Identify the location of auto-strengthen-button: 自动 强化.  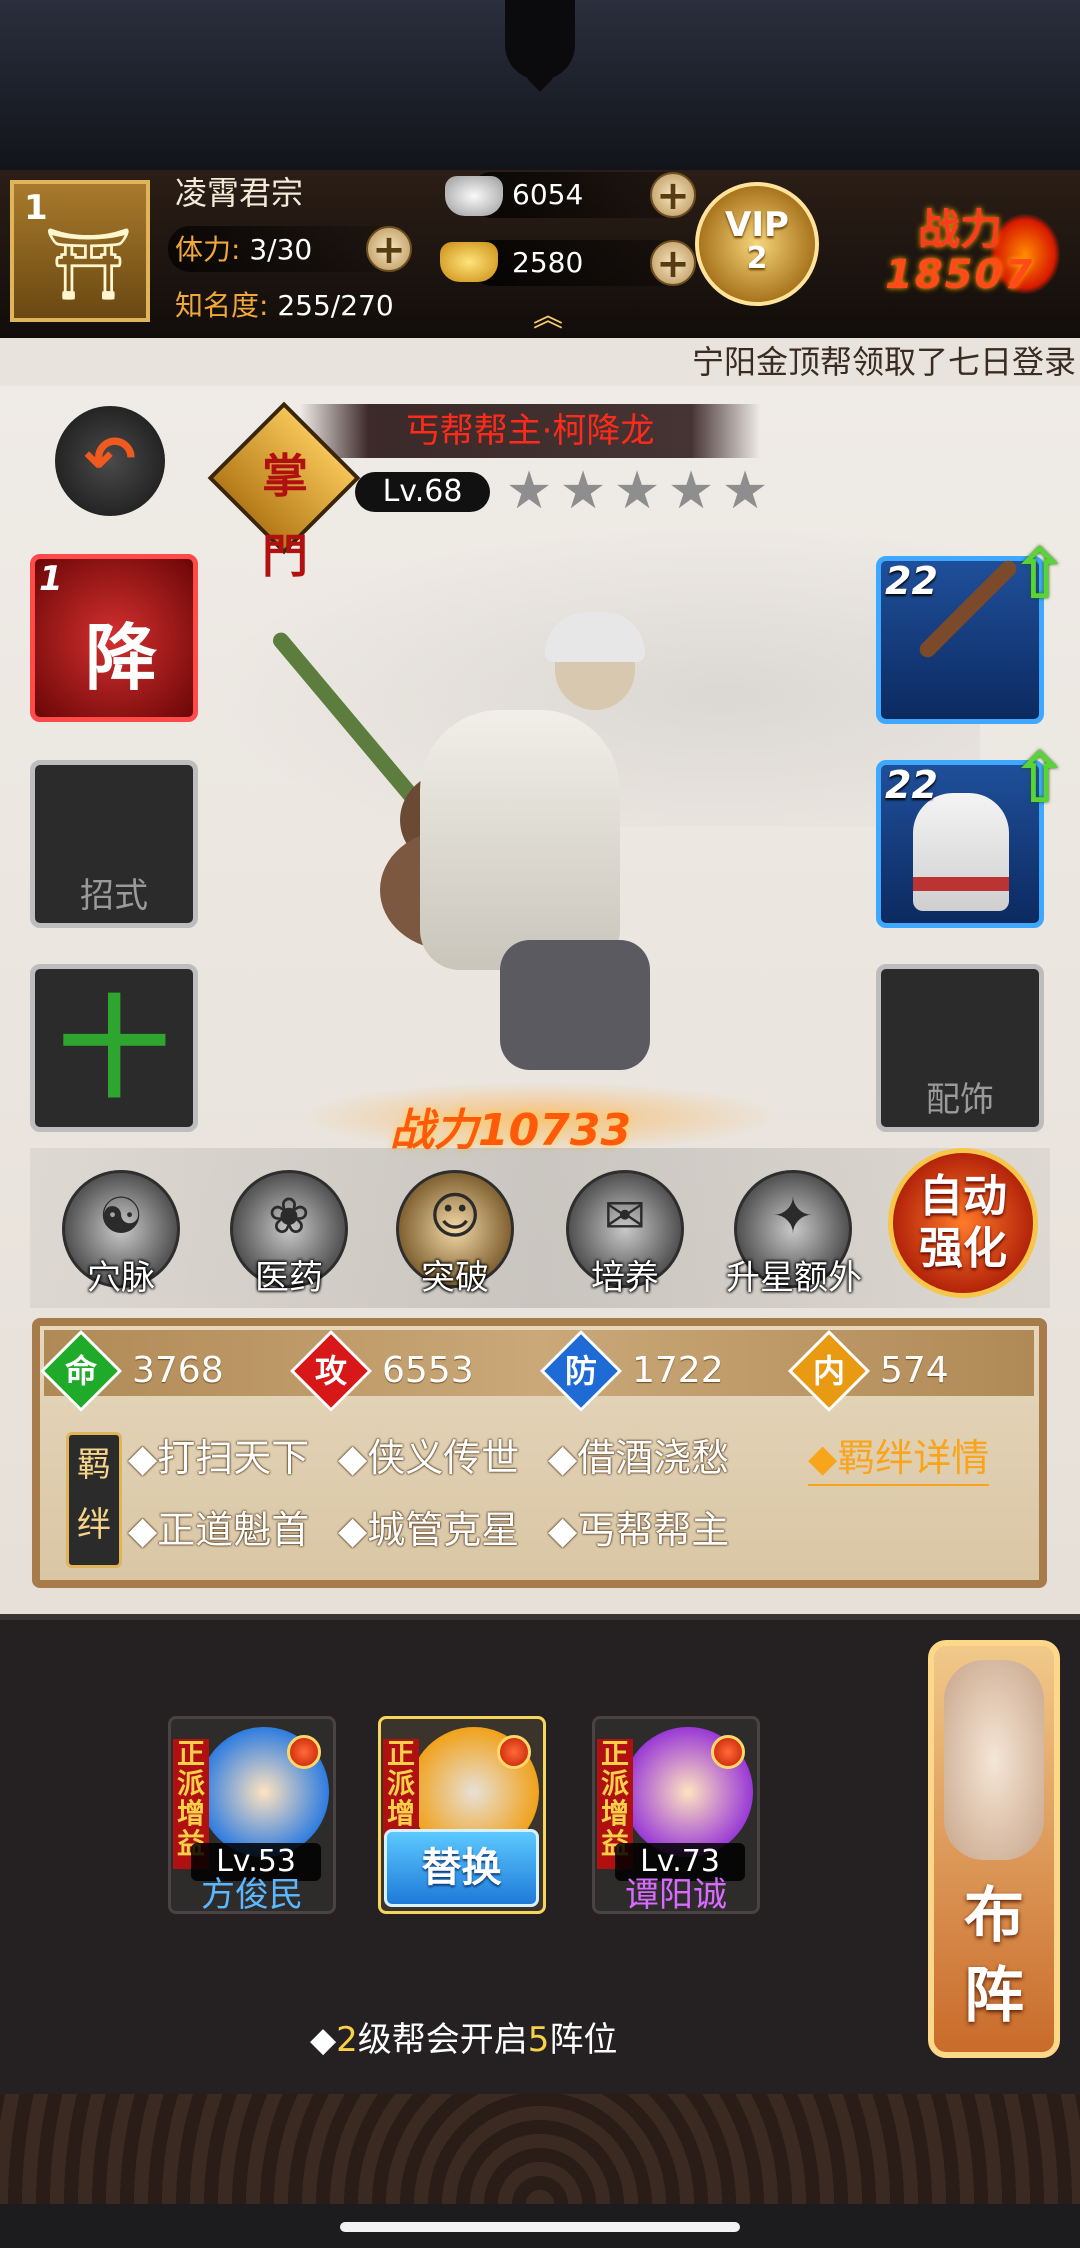
(963, 1223).